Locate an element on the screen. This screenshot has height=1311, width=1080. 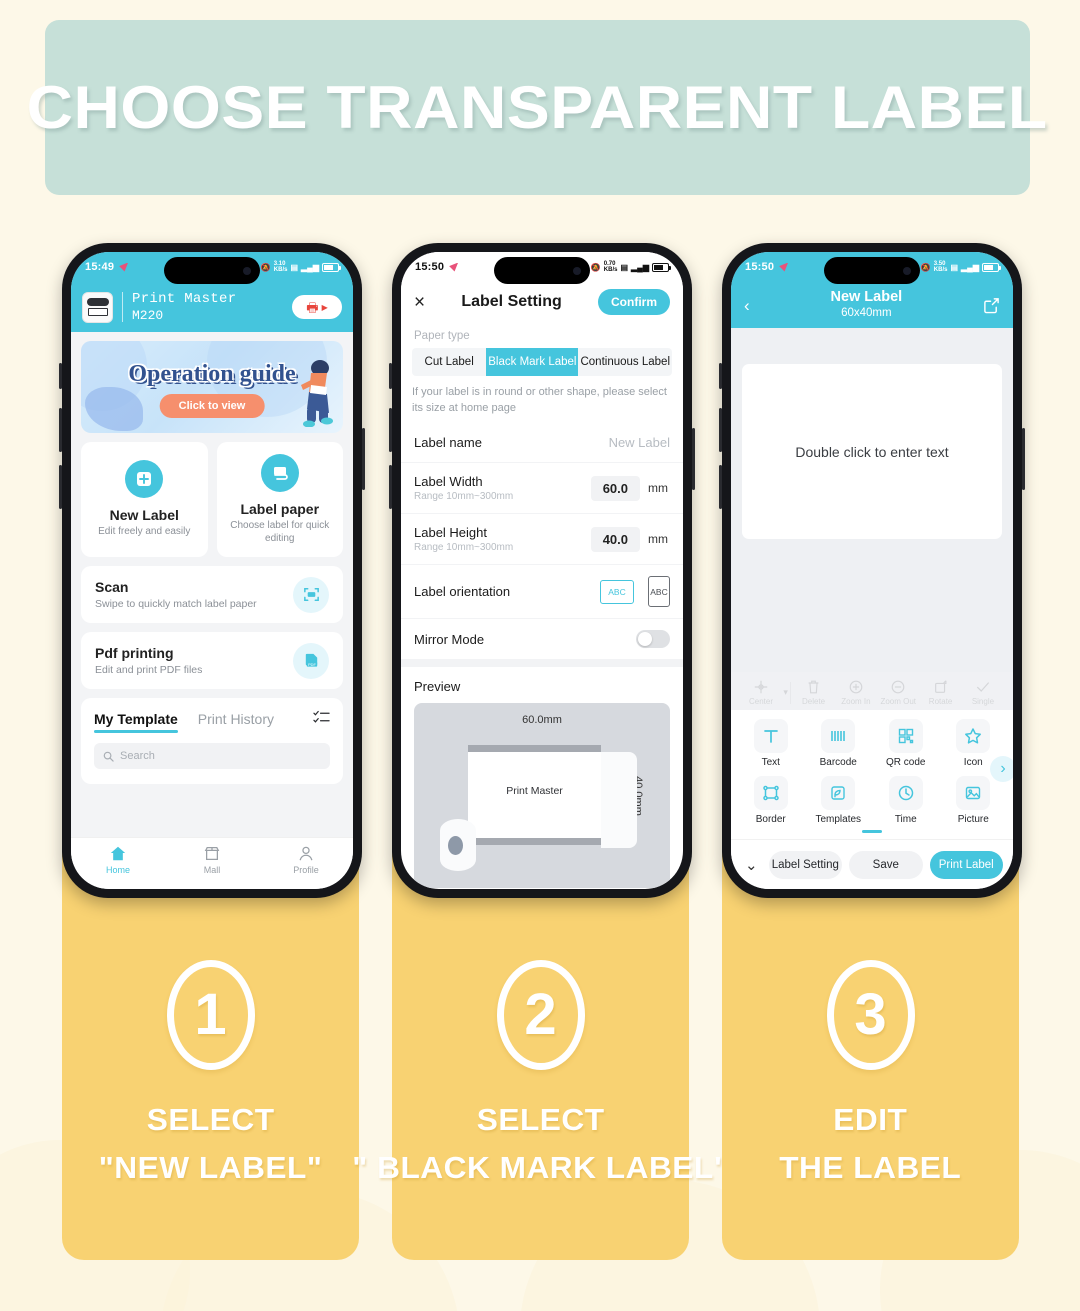
sheet-drag-handle is located at coordinates (872, 831).